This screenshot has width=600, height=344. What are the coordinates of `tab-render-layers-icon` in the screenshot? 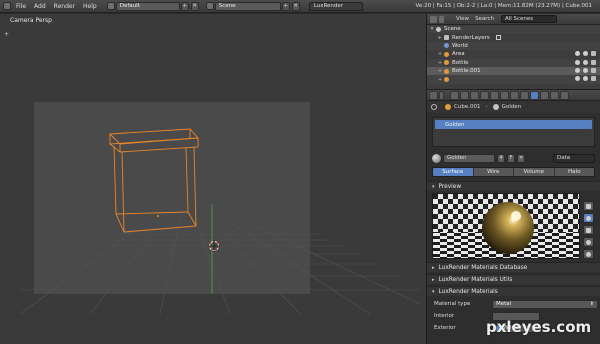 It's located at (464, 95).